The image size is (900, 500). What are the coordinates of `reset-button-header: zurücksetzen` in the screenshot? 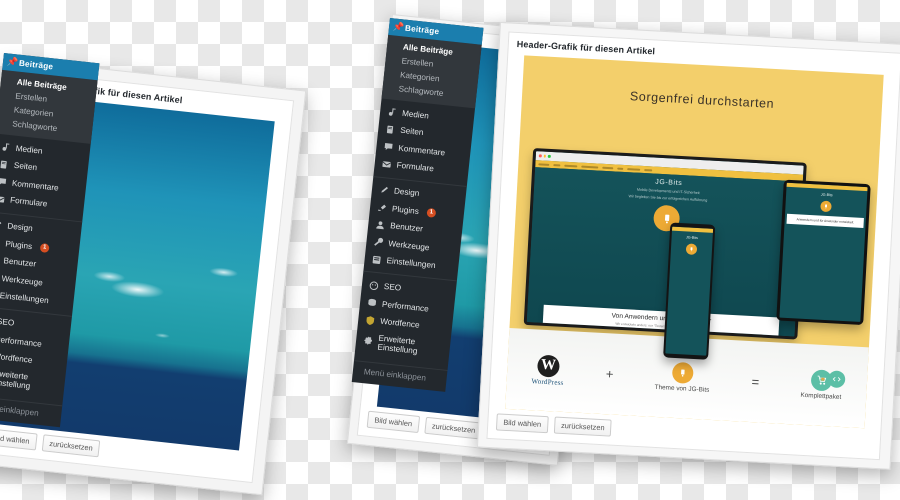 It's located at (583, 426).